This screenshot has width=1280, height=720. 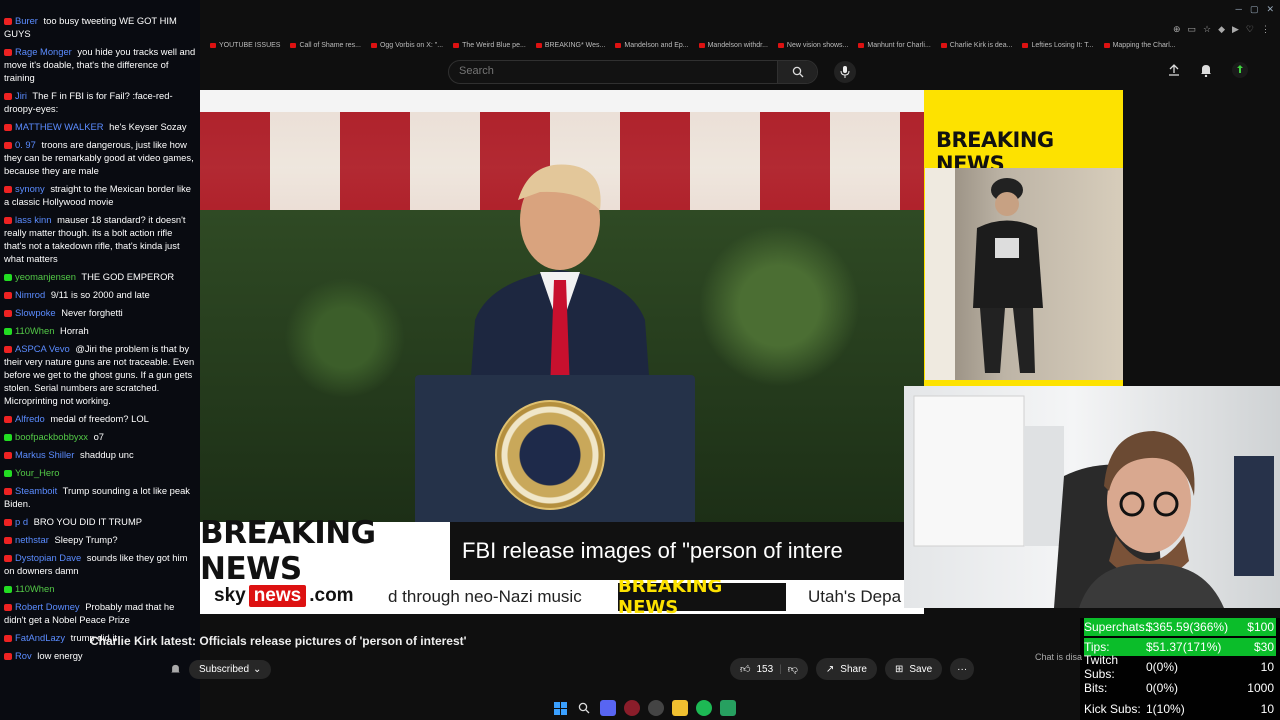 What do you see at coordinates (8, 589) in the screenshot?
I see `kick-badge-icon` at bounding box center [8, 589].